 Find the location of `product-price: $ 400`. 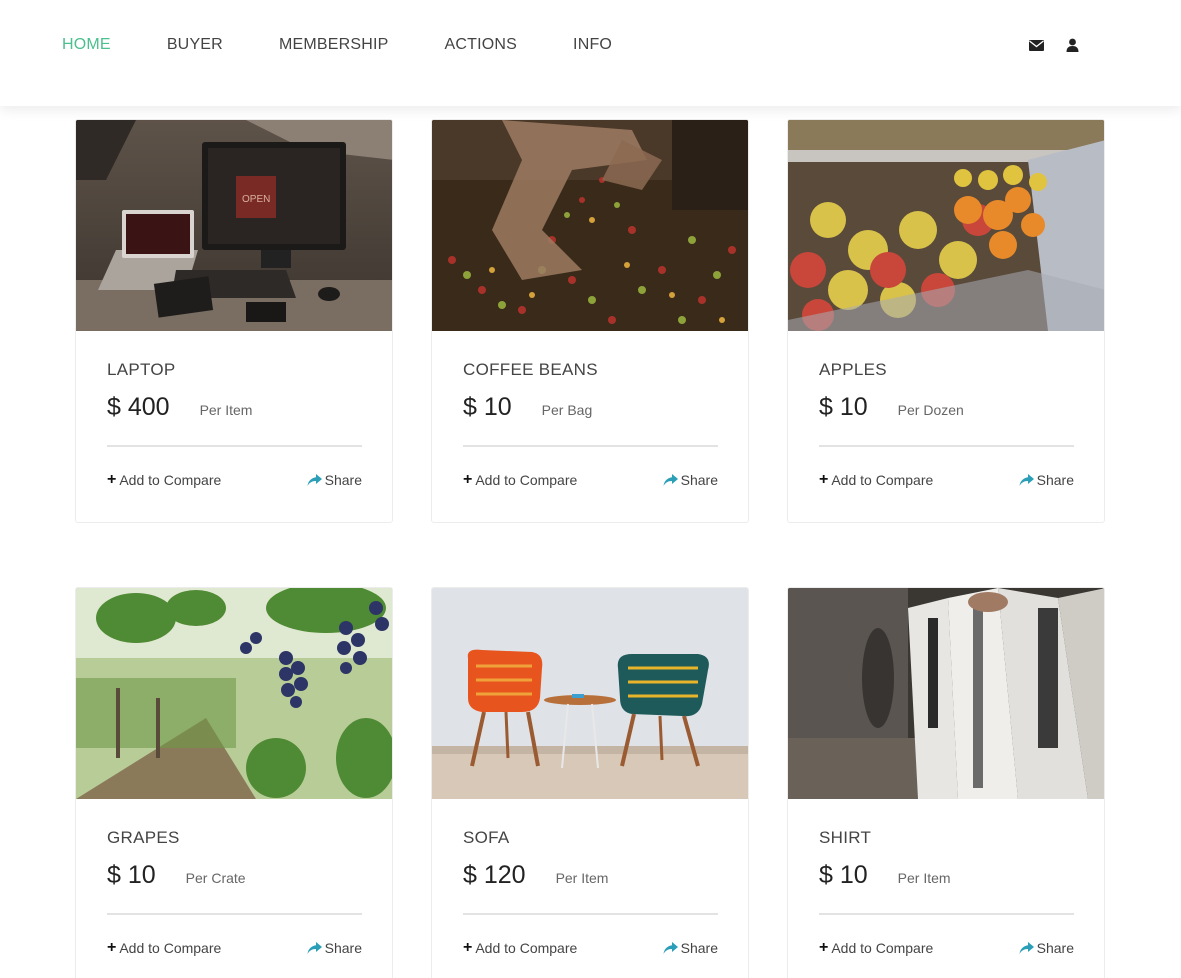

product-price: $ 400 is located at coordinates (138, 407).